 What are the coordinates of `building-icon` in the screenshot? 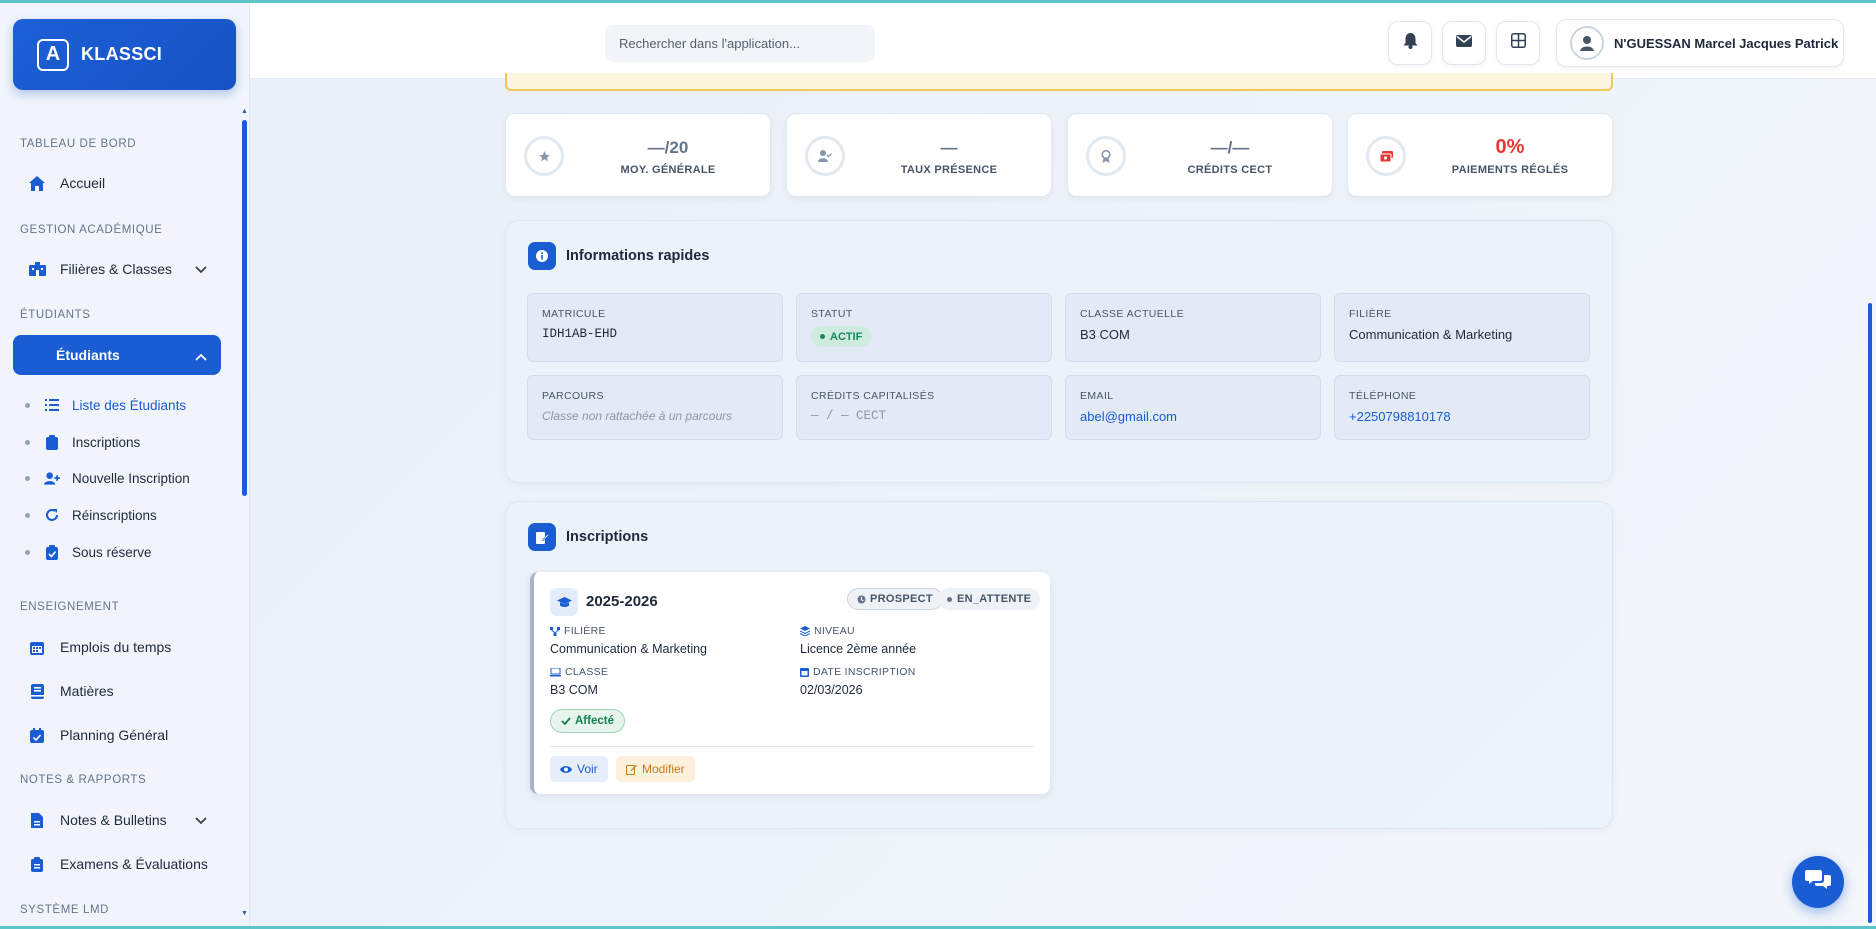 It's located at (37, 269).